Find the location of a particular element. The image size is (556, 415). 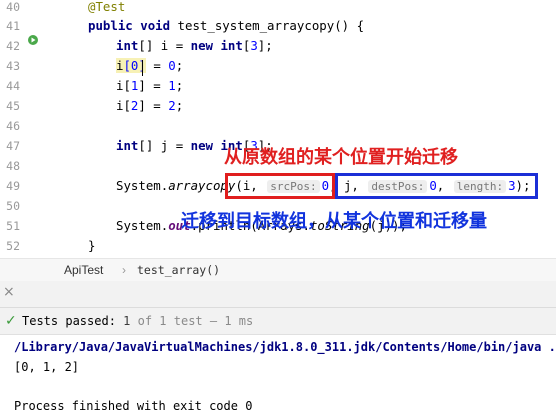

code-line-52: 52 } is located at coordinates (278, 246).